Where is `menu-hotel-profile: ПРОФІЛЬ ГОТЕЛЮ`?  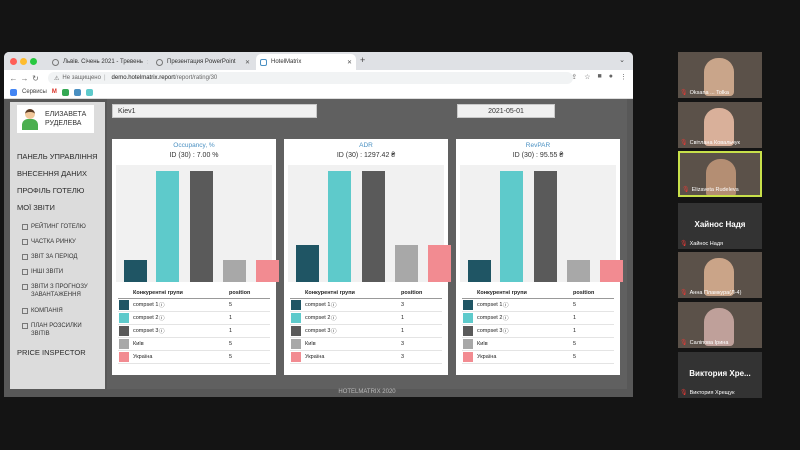 menu-hotel-profile: ПРОФІЛЬ ГОТЕЛЮ is located at coordinates (50, 190).